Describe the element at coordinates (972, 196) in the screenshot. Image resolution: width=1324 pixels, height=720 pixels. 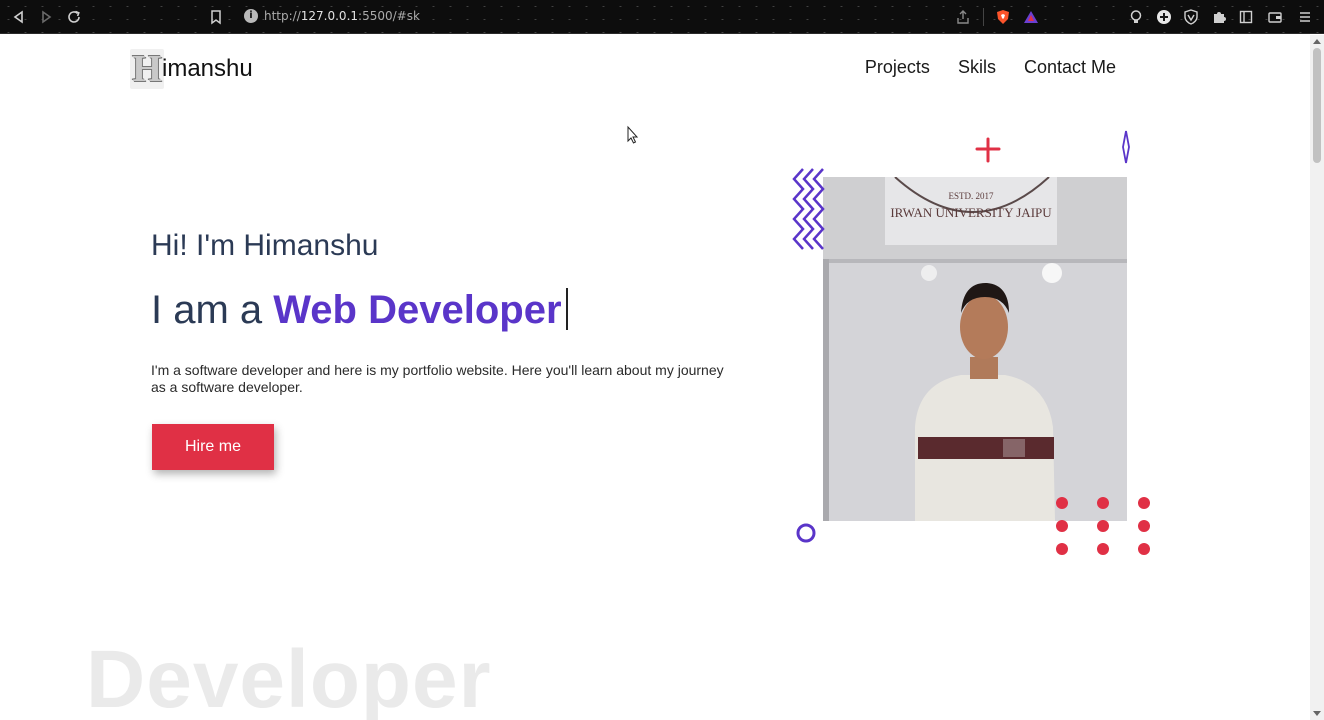
I see `banner-sub: ESTD. 2017` at that location.